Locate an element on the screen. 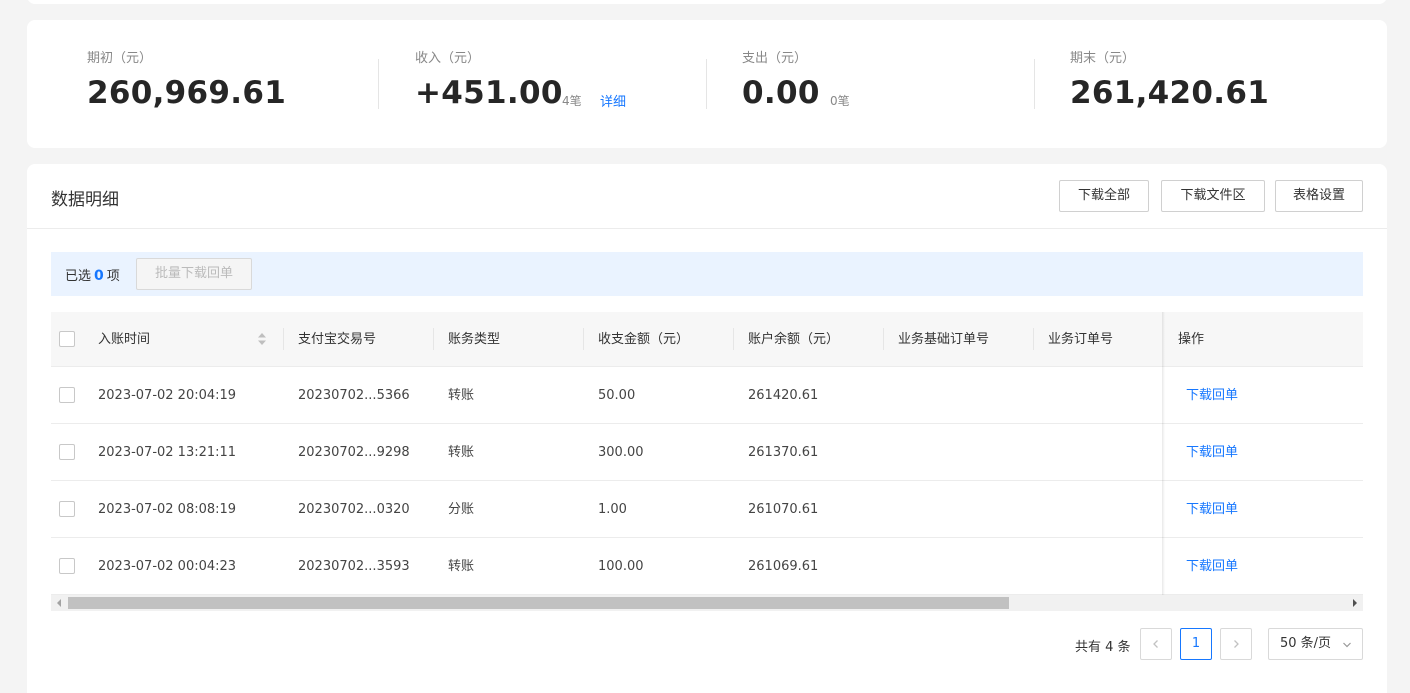 Image resolution: width=1410 pixels, height=693 pixels. cell-balance: 261069.61 is located at coordinates (783, 566).